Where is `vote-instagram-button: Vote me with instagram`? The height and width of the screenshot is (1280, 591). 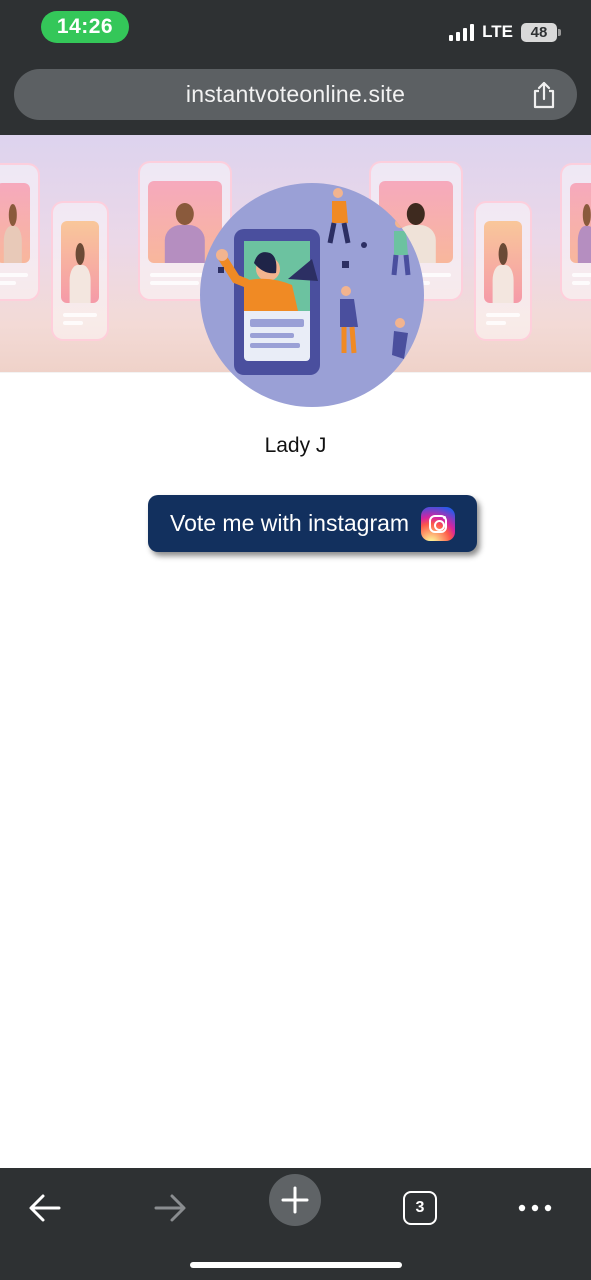 vote-instagram-button: Vote me with instagram is located at coordinates (312, 523).